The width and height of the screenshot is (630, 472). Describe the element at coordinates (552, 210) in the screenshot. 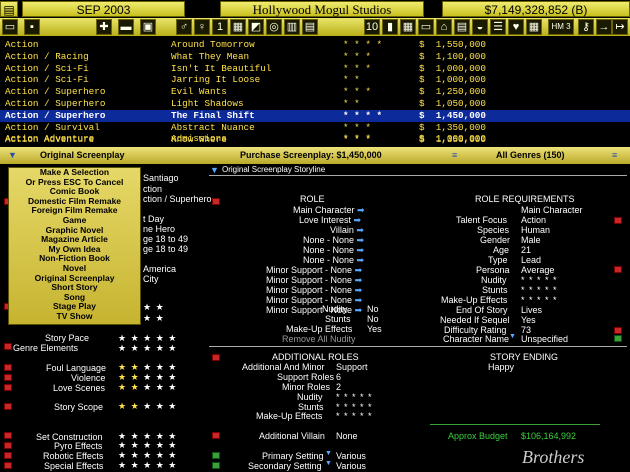

I see `req-role-value: Main Character` at that location.